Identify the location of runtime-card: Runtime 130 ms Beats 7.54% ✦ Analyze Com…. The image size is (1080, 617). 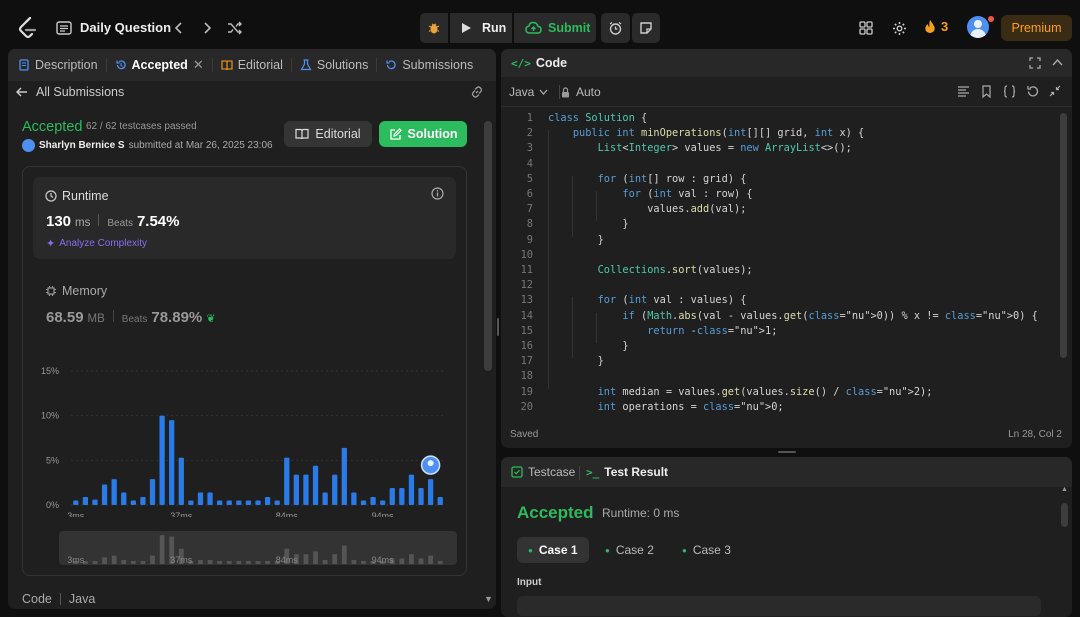
(244, 218).